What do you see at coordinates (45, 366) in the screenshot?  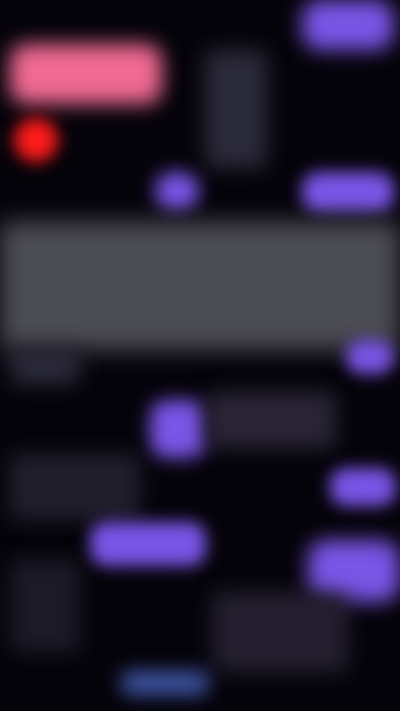 I see `section-label-bar` at bounding box center [45, 366].